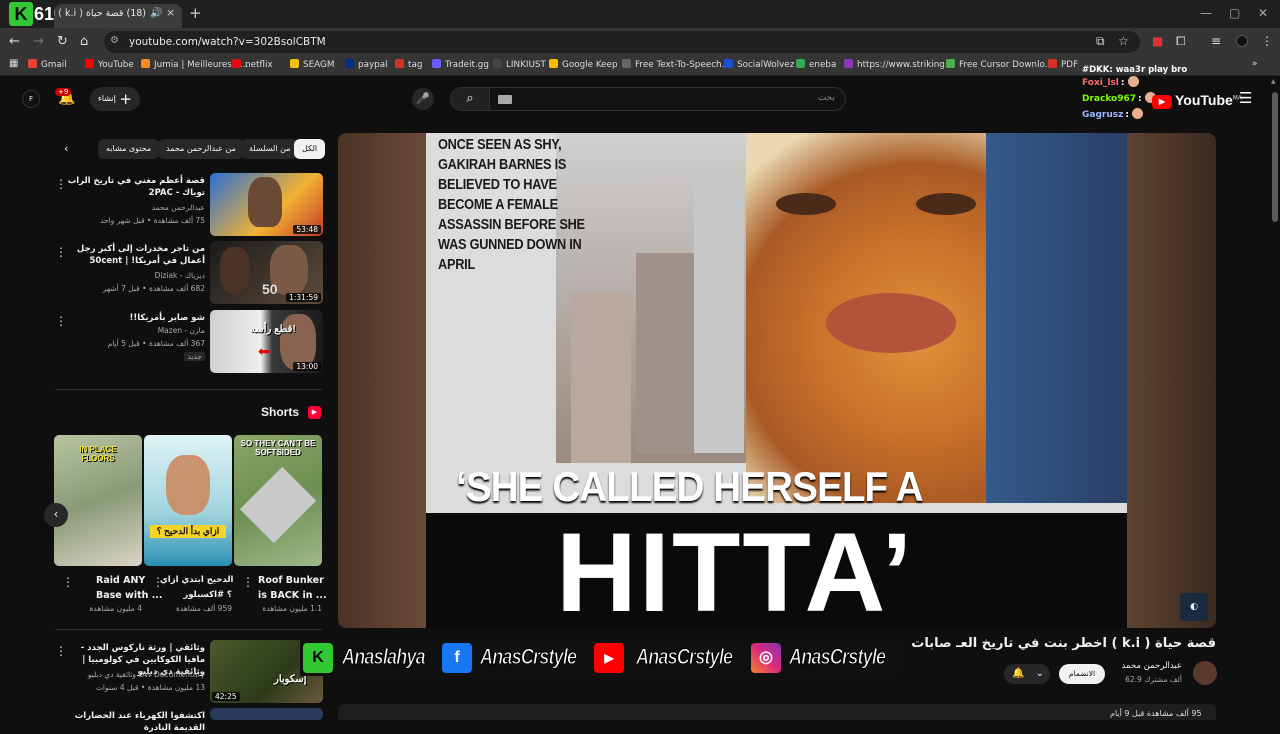  Describe the element at coordinates (14, 41) in the screenshot. I see `back-icon: ←` at that location.